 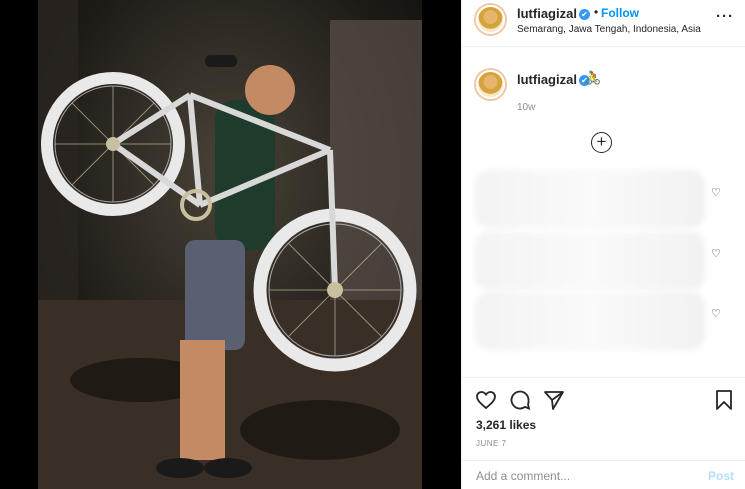 What do you see at coordinates (520, 400) in the screenshot?
I see `comment-icon` at bounding box center [520, 400].